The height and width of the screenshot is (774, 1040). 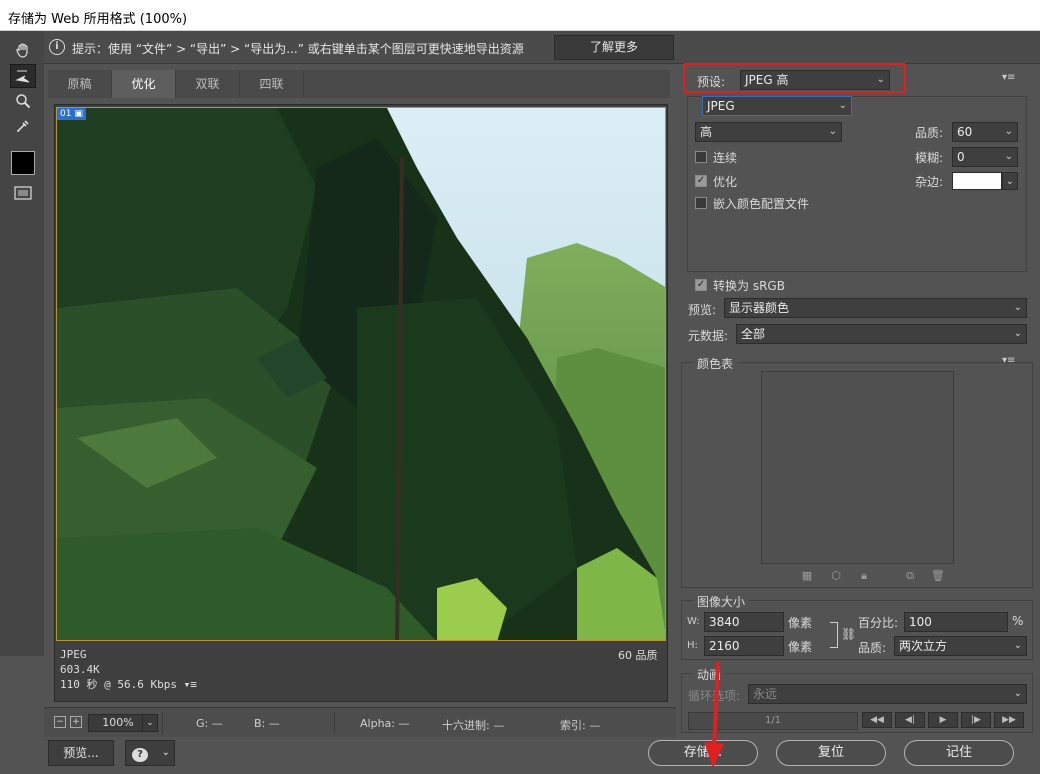 I want to click on slice-tag: 01 ▣, so click(x=71, y=114).